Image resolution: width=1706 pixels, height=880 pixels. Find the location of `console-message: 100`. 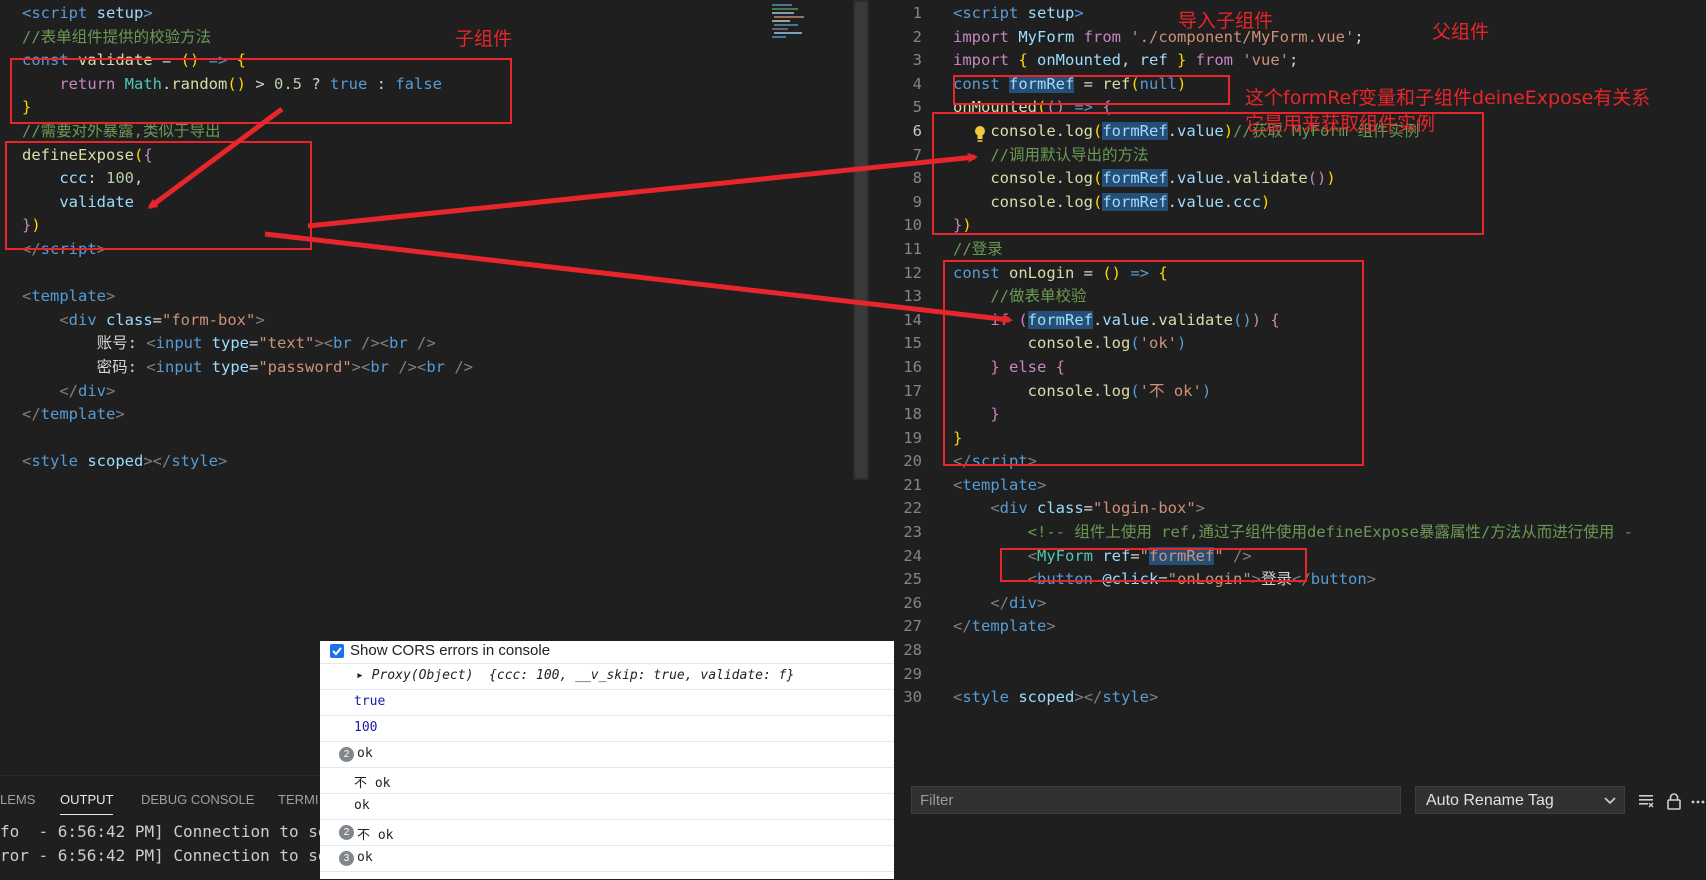

console-message: 100 is located at coordinates (607, 728).